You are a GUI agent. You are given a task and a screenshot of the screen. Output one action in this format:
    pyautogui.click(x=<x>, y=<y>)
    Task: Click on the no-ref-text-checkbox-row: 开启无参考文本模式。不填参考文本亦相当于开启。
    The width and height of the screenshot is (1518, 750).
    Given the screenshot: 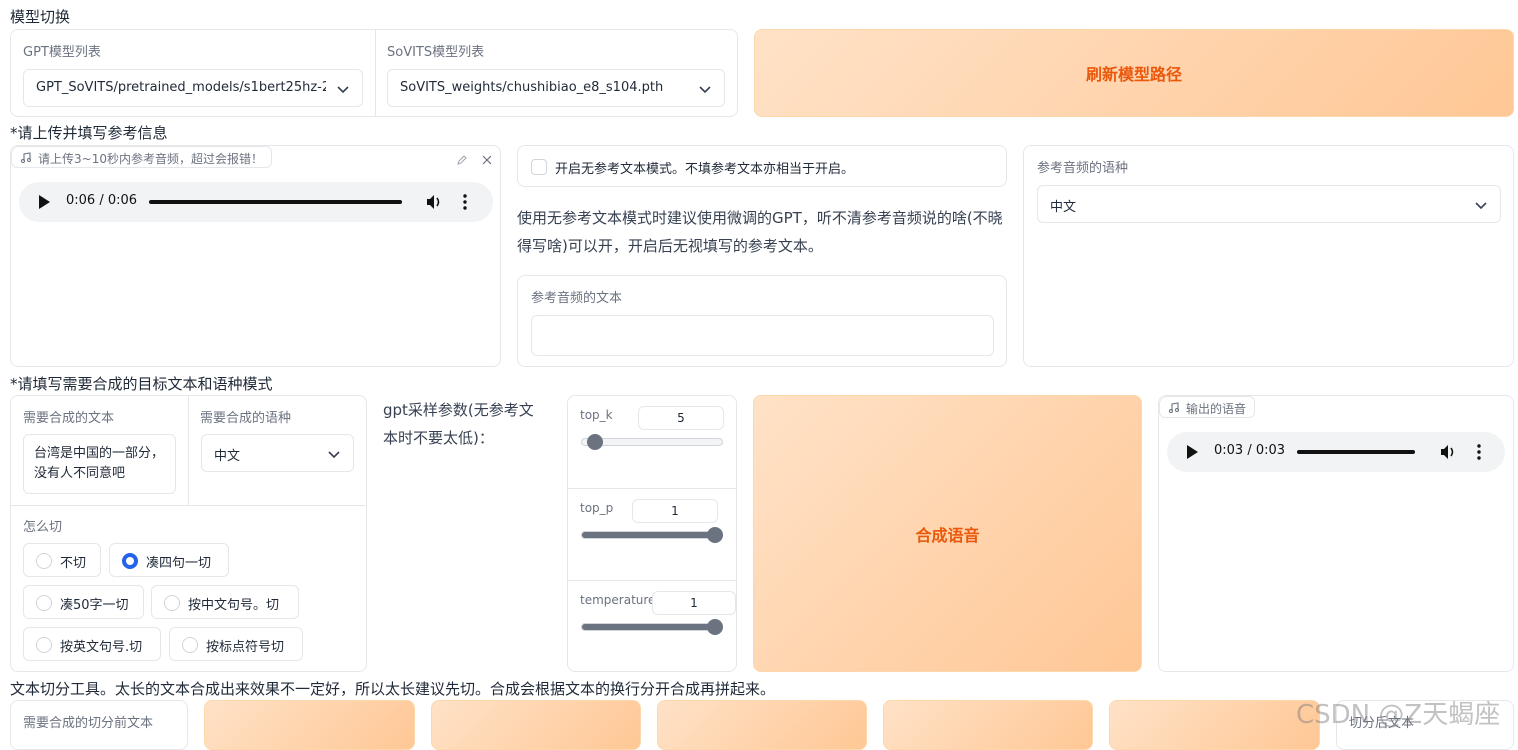 What is the action you would take?
    pyautogui.click(x=762, y=166)
    